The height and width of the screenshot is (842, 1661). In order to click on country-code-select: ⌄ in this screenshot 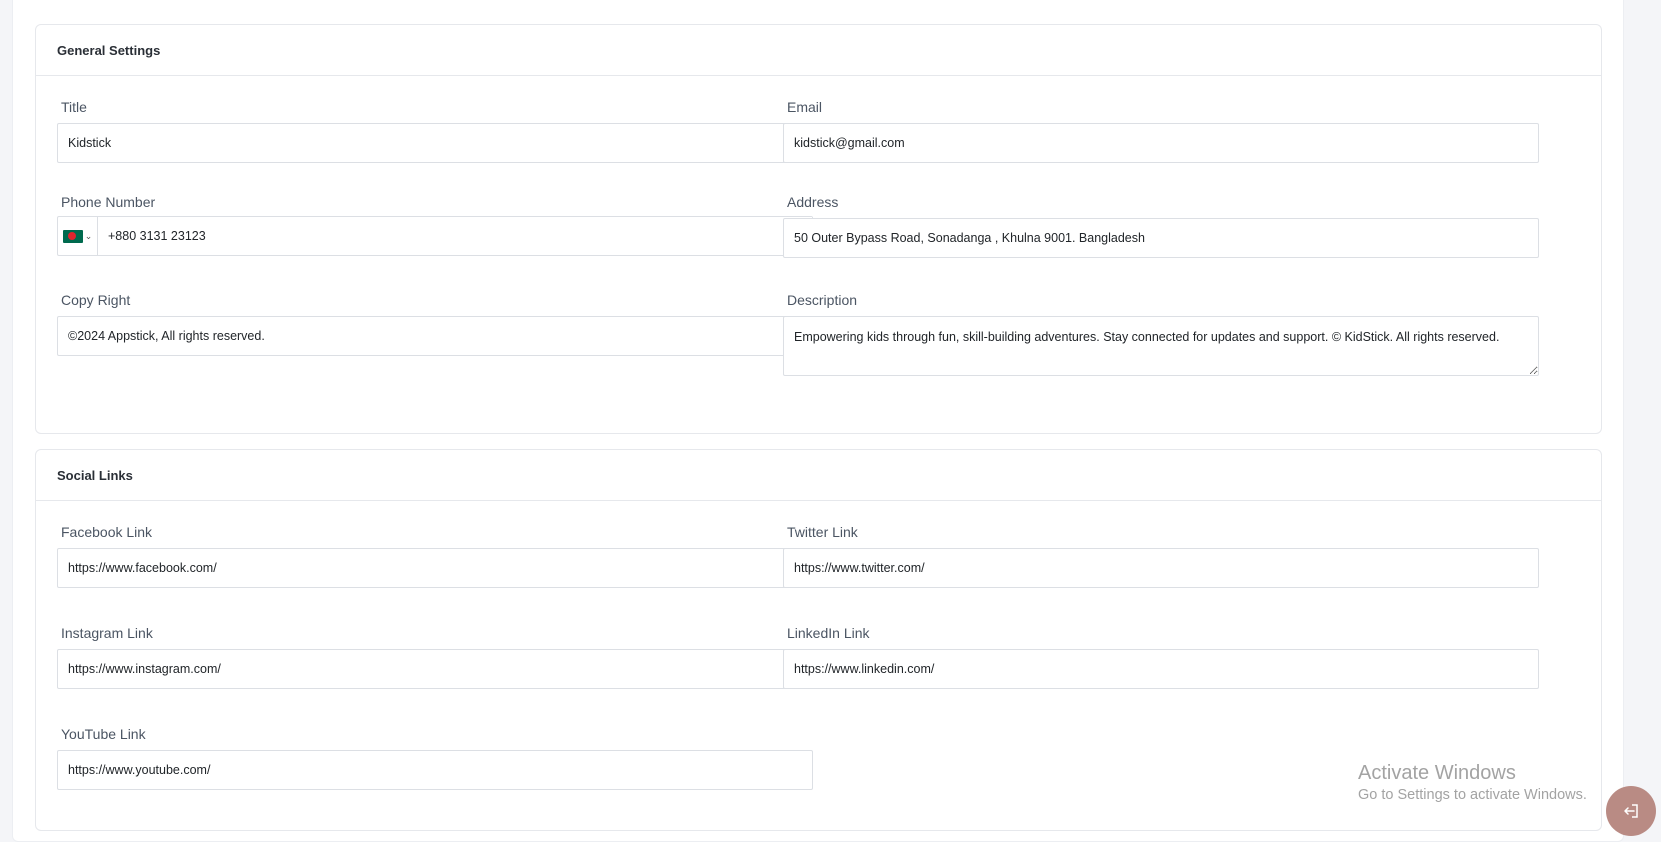, I will do `click(78, 236)`.